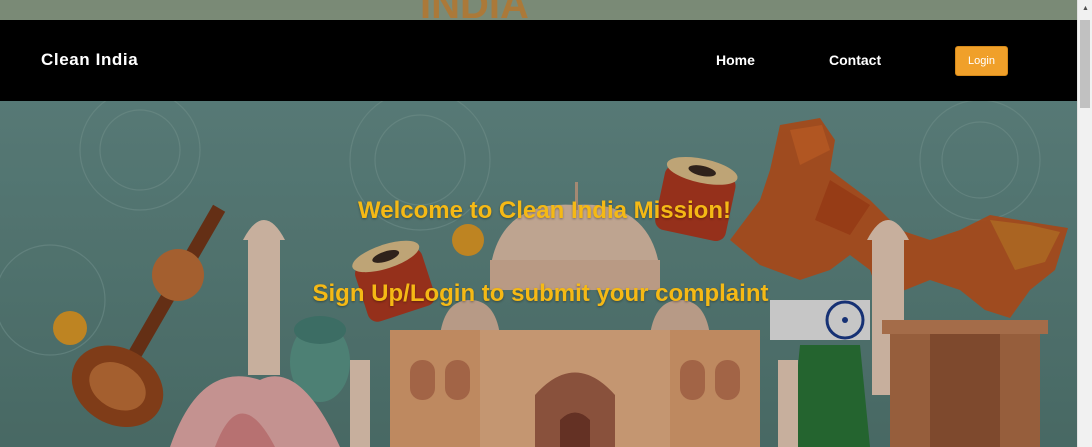 The width and height of the screenshot is (1092, 447). Describe the element at coordinates (981, 61) in the screenshot. I see `login-button: Login` at that location.